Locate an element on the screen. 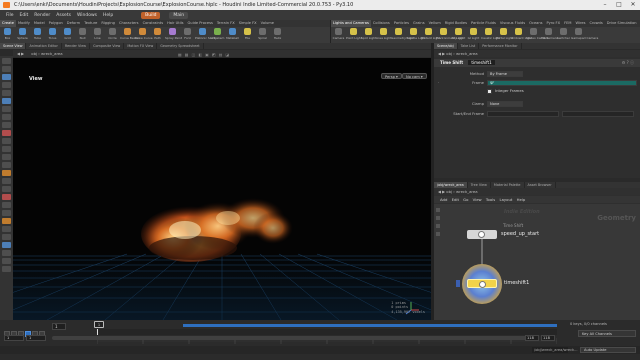 The height and width of the screenshot is (360, 640). shelf-tab: Guide Process is located at coordinates (200, 23).